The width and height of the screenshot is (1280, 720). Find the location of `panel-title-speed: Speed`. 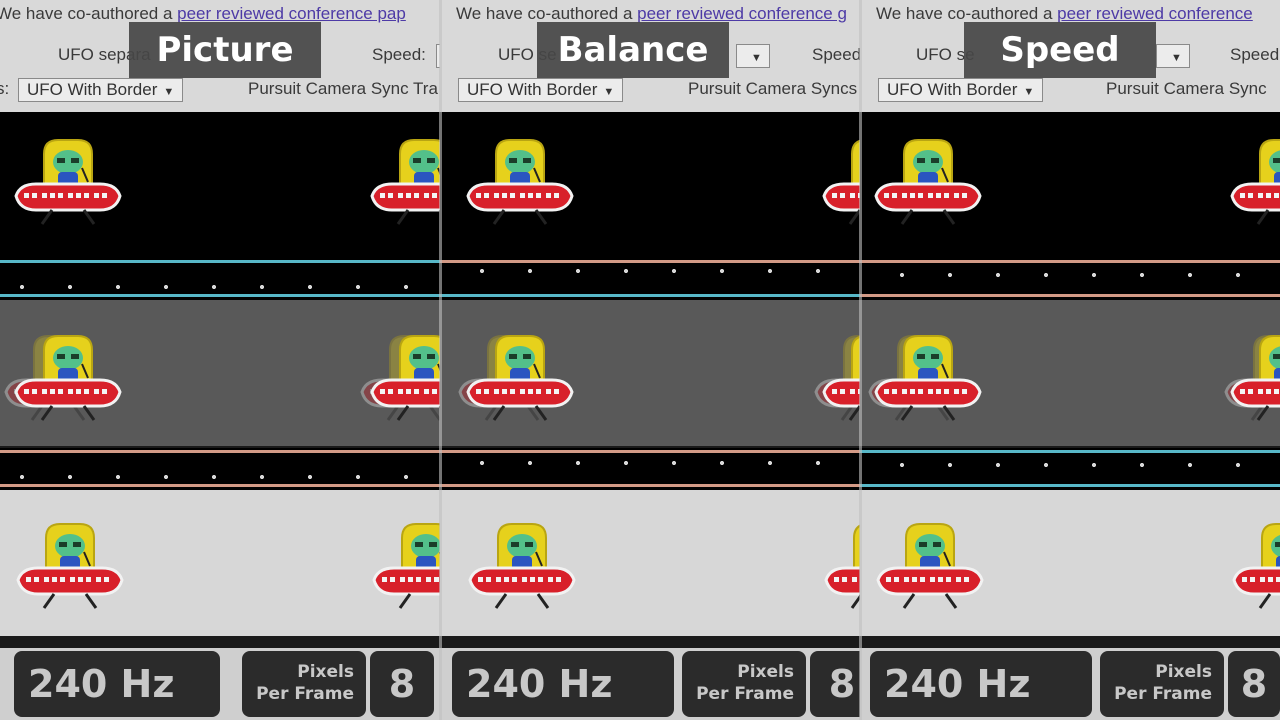

panel-title-speed: Speed is located at coordinates (1060, 50).